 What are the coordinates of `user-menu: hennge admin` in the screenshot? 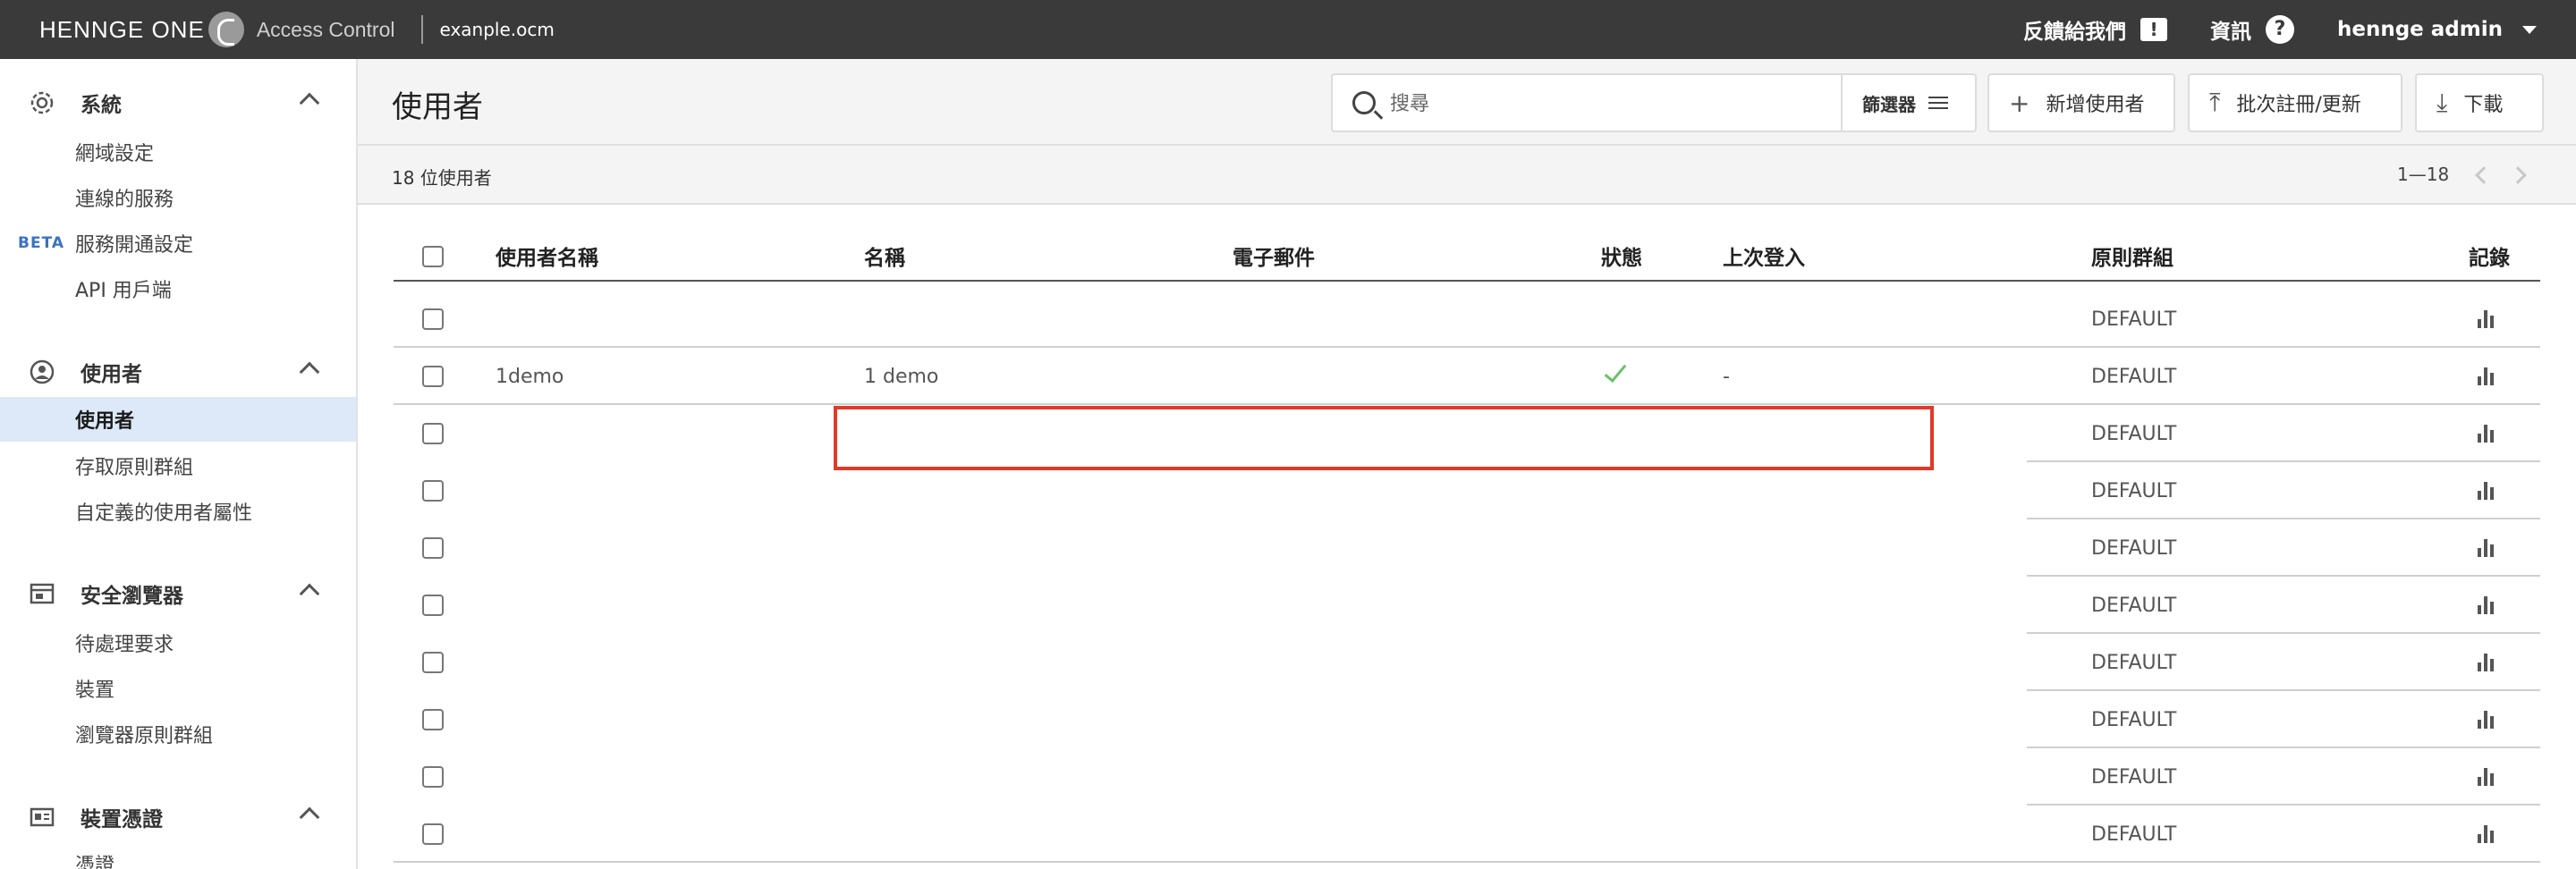 It's located at (2437, 29).